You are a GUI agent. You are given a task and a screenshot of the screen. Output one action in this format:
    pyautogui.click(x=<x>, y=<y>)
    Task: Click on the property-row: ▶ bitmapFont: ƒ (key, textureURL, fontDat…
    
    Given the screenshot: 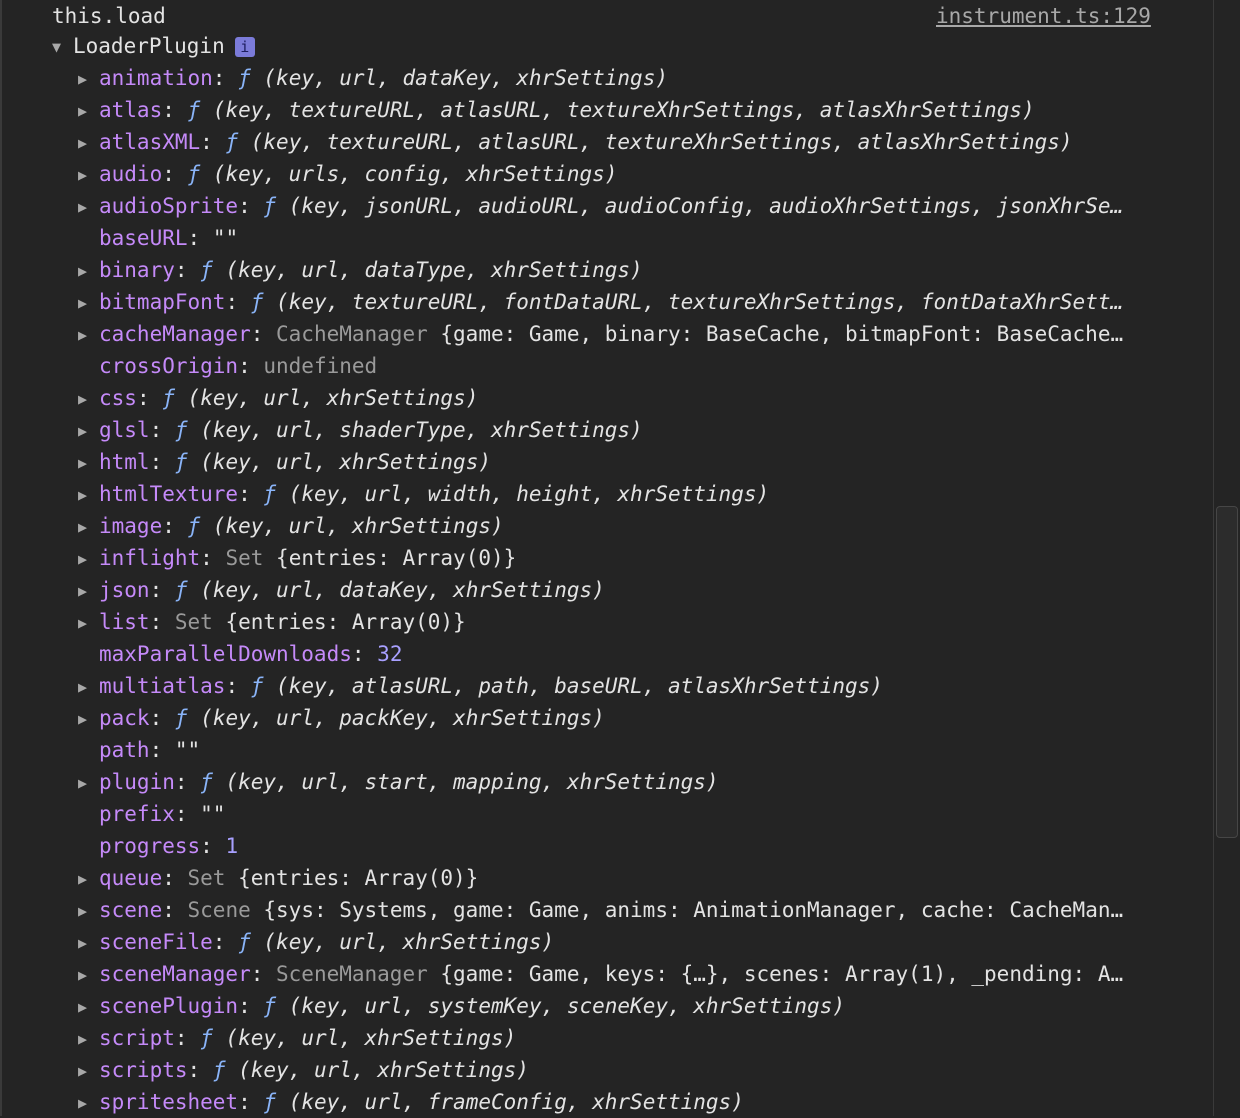 What is the action you would take?
    pyautogui.click(x=625, y=302)
    